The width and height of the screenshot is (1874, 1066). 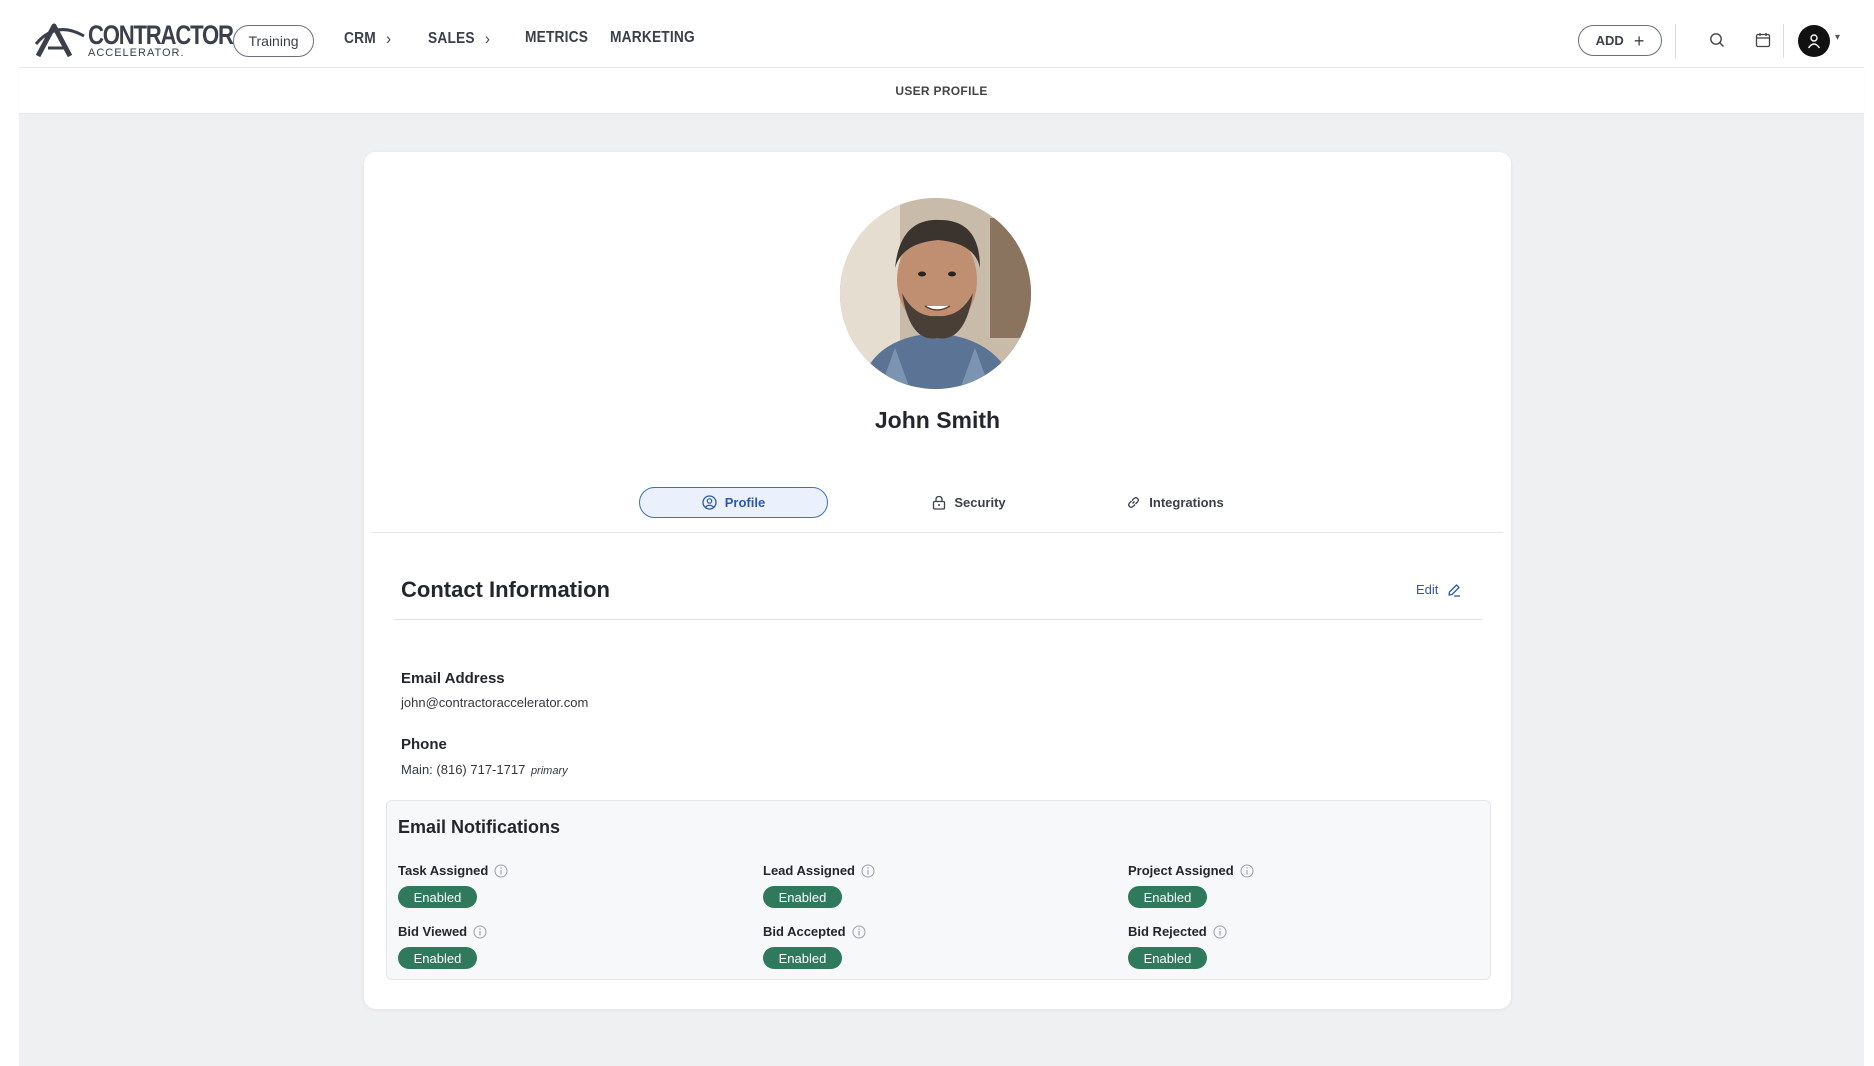 I want to click on calendar-icon, so click(x=1763, y=40).